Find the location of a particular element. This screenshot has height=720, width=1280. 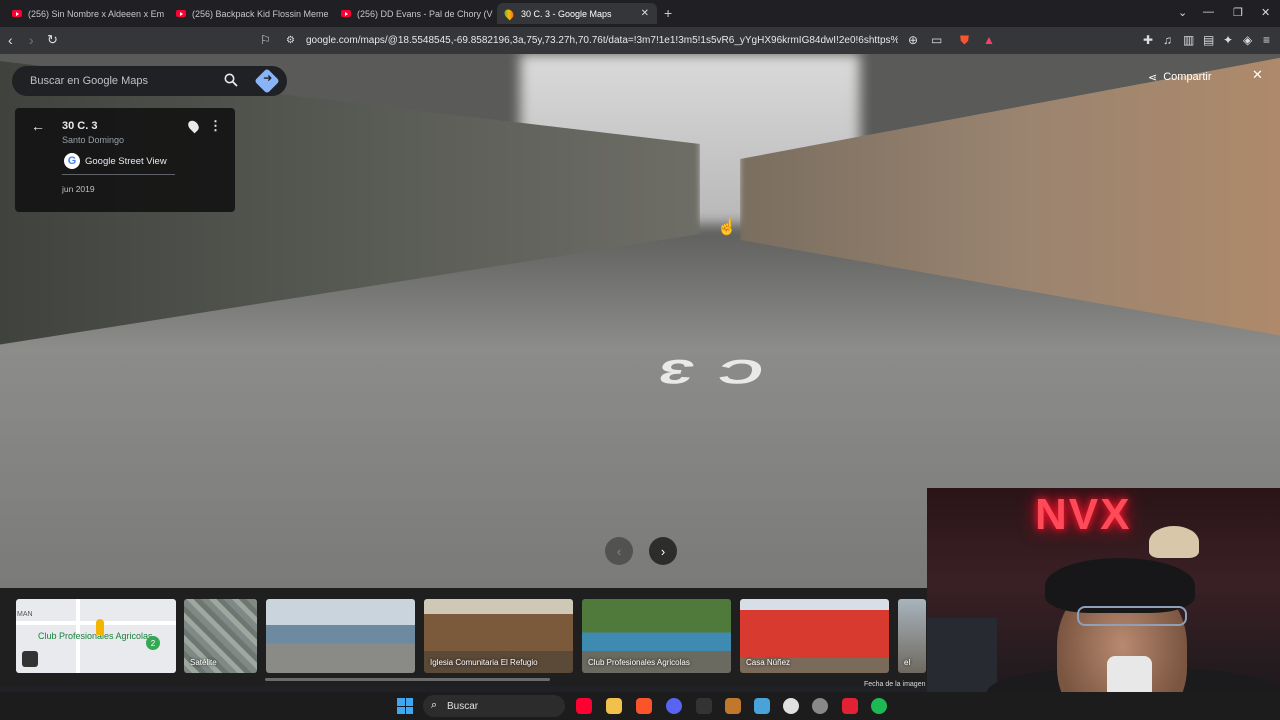

media-icon: ♫ is located at coordinates (1167, 40).